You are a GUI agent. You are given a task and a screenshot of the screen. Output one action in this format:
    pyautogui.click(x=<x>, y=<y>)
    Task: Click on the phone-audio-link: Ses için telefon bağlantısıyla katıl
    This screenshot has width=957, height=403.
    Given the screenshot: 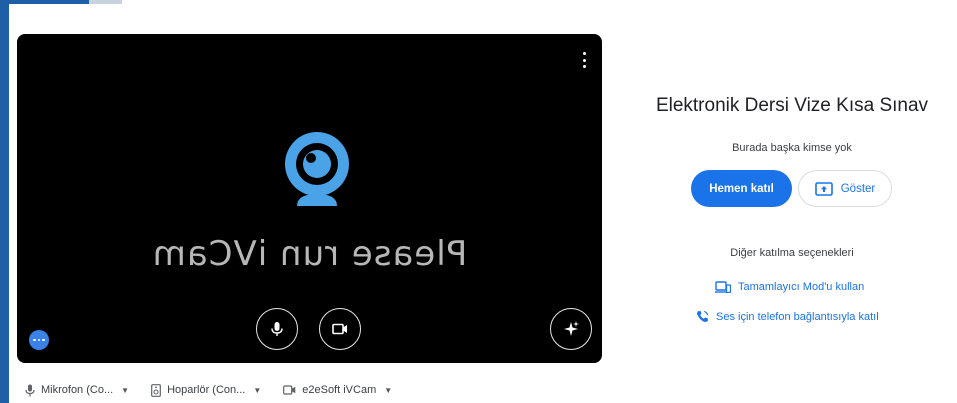 What is the action you would take?
    pyautogui.click(x=787, y=316)
    